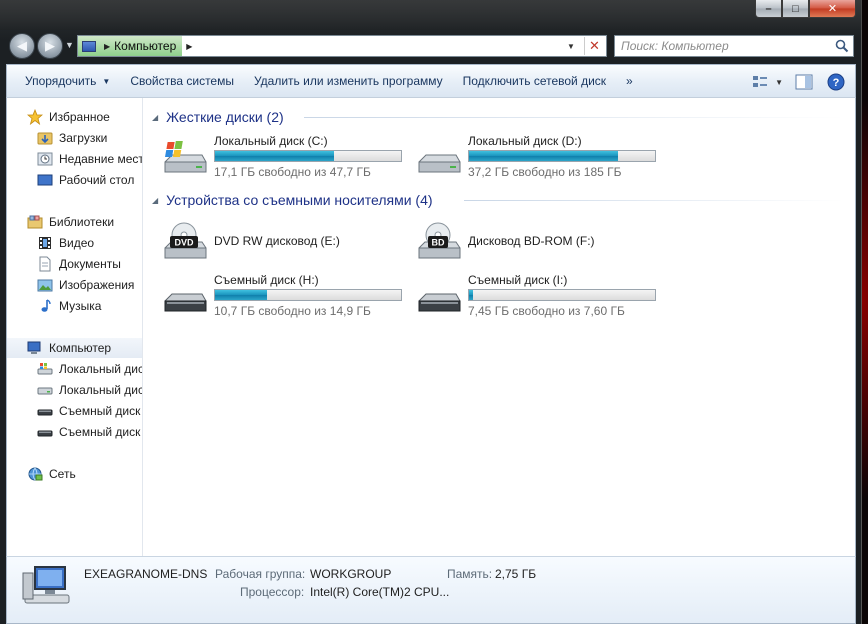 This screenshot has width=868, height=624. Describe the element at coordinates (45, 264) in the screenshot. I see `documents-icon` at that location.